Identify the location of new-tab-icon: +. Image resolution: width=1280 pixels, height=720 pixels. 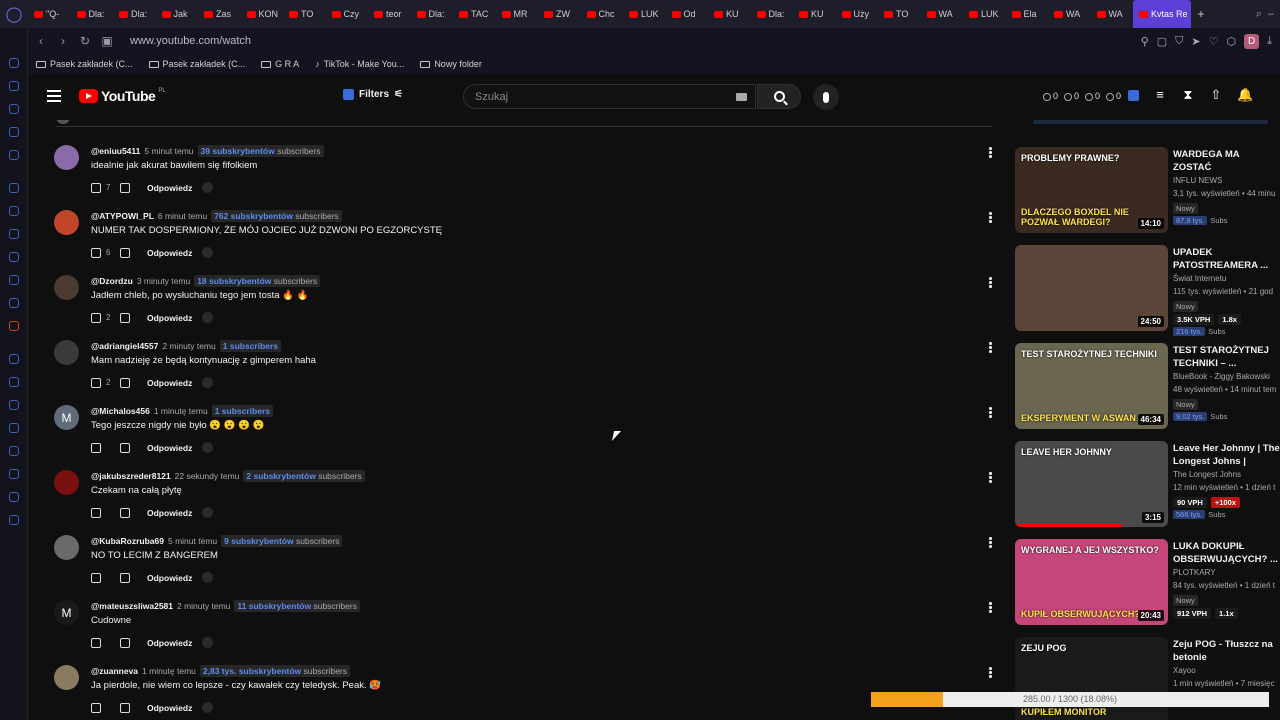
(1201, 14).